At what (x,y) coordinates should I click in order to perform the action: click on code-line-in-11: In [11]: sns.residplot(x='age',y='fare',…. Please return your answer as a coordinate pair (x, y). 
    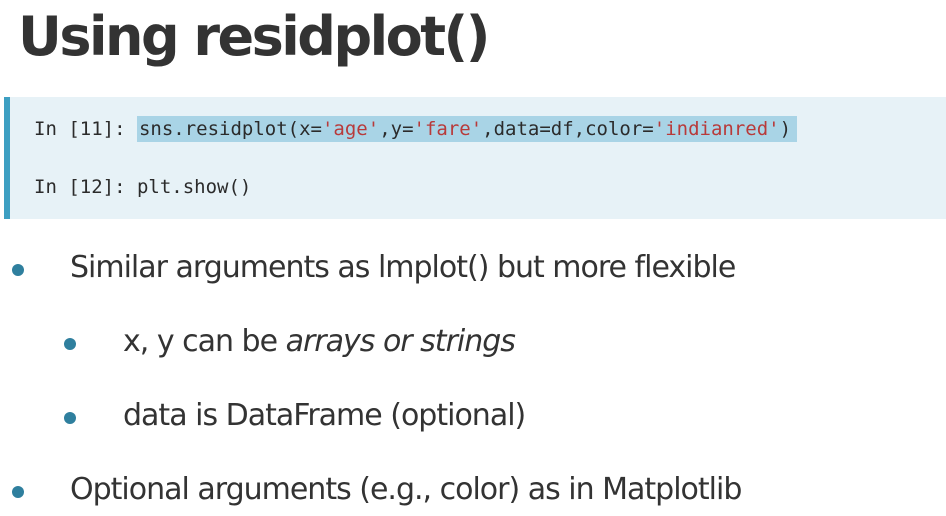
    Looking at the image, I should click on (416, 129).